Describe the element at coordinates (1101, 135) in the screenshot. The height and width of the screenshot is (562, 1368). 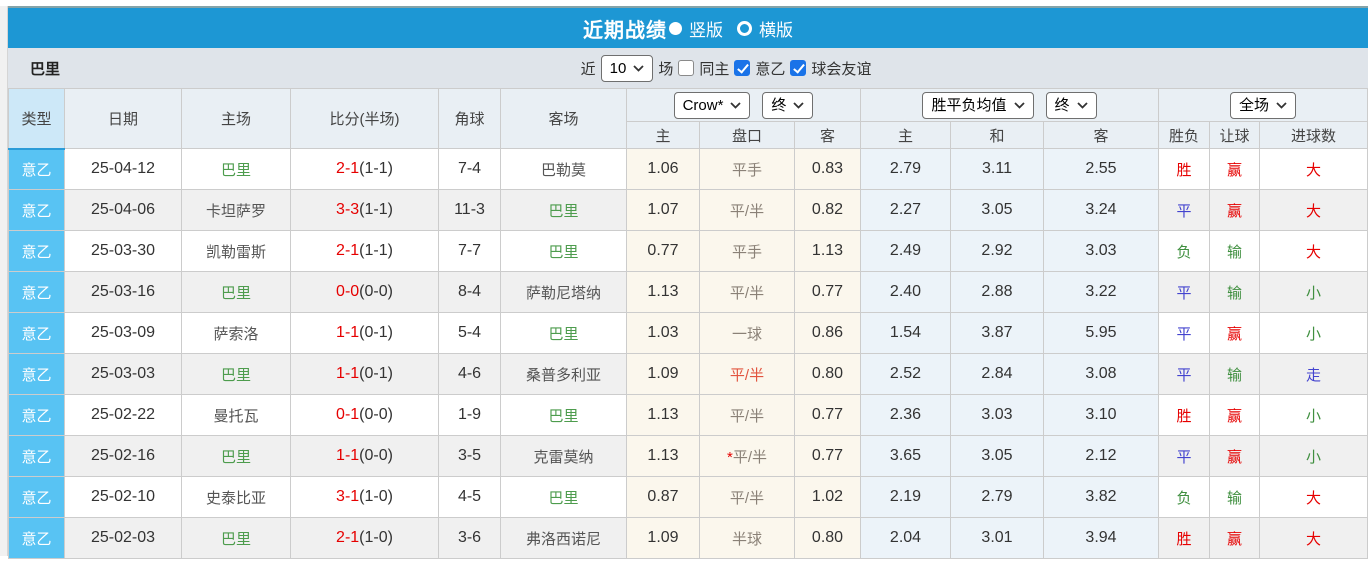
I see `col-header-eu-away: 客` at that location.